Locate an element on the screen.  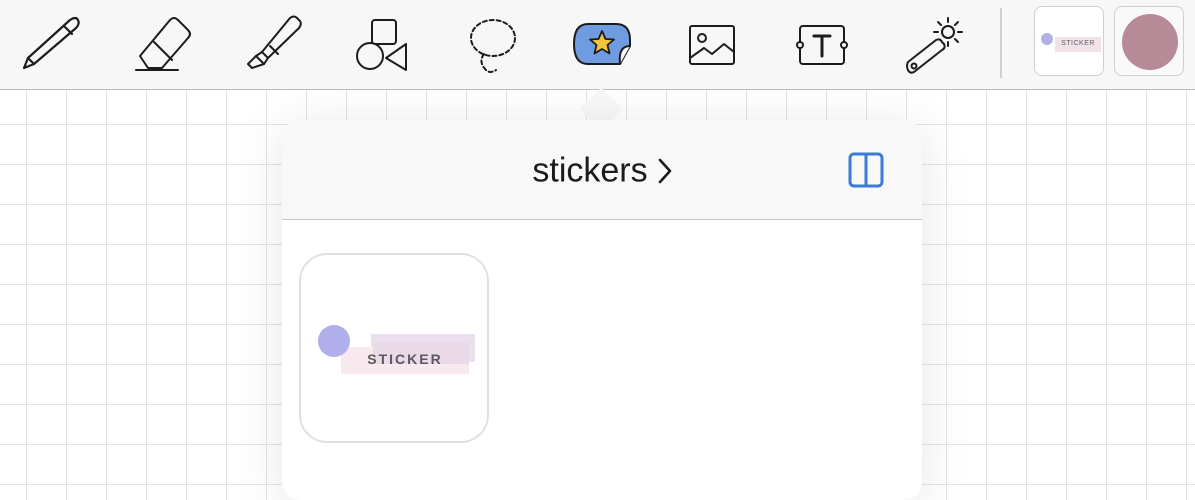
highlighter-icon is located at coordinates (272, 44).